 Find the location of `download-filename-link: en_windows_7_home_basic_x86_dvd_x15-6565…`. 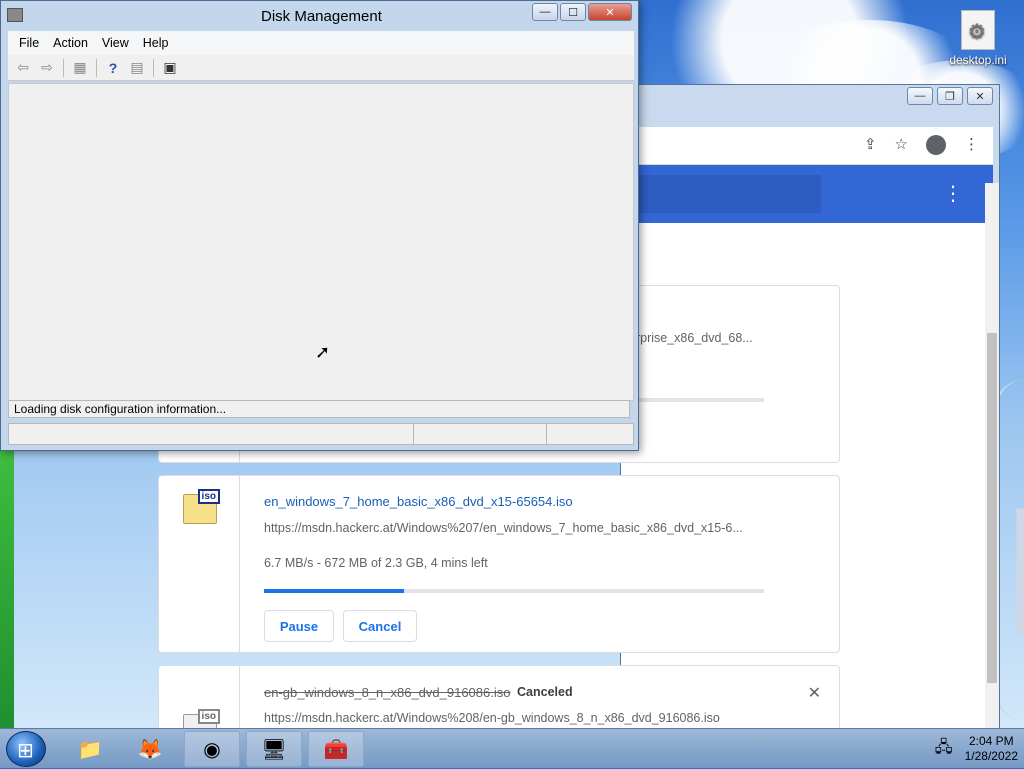

download-filename-link: en_windows_7_home_basic_x86_dvd_x15-6565… is located at coordinates (418, 501).